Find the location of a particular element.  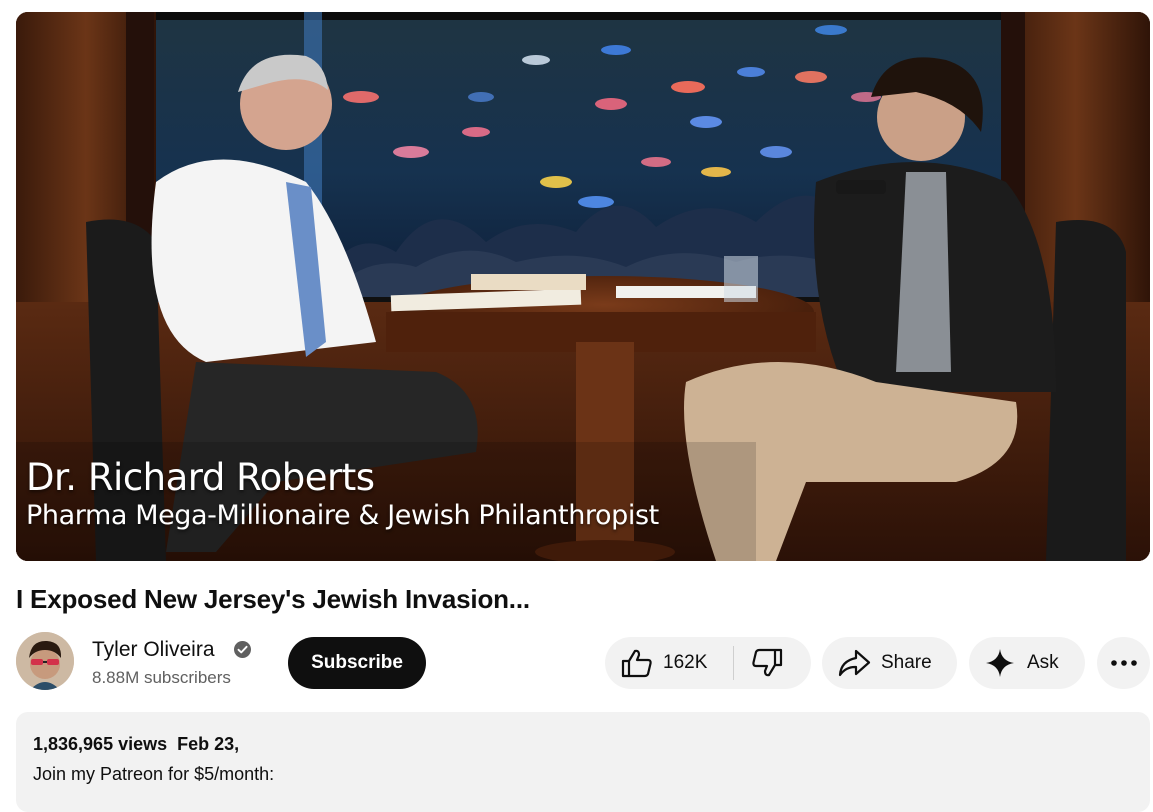

more-actions-button is located at coordinates (1123, 663).